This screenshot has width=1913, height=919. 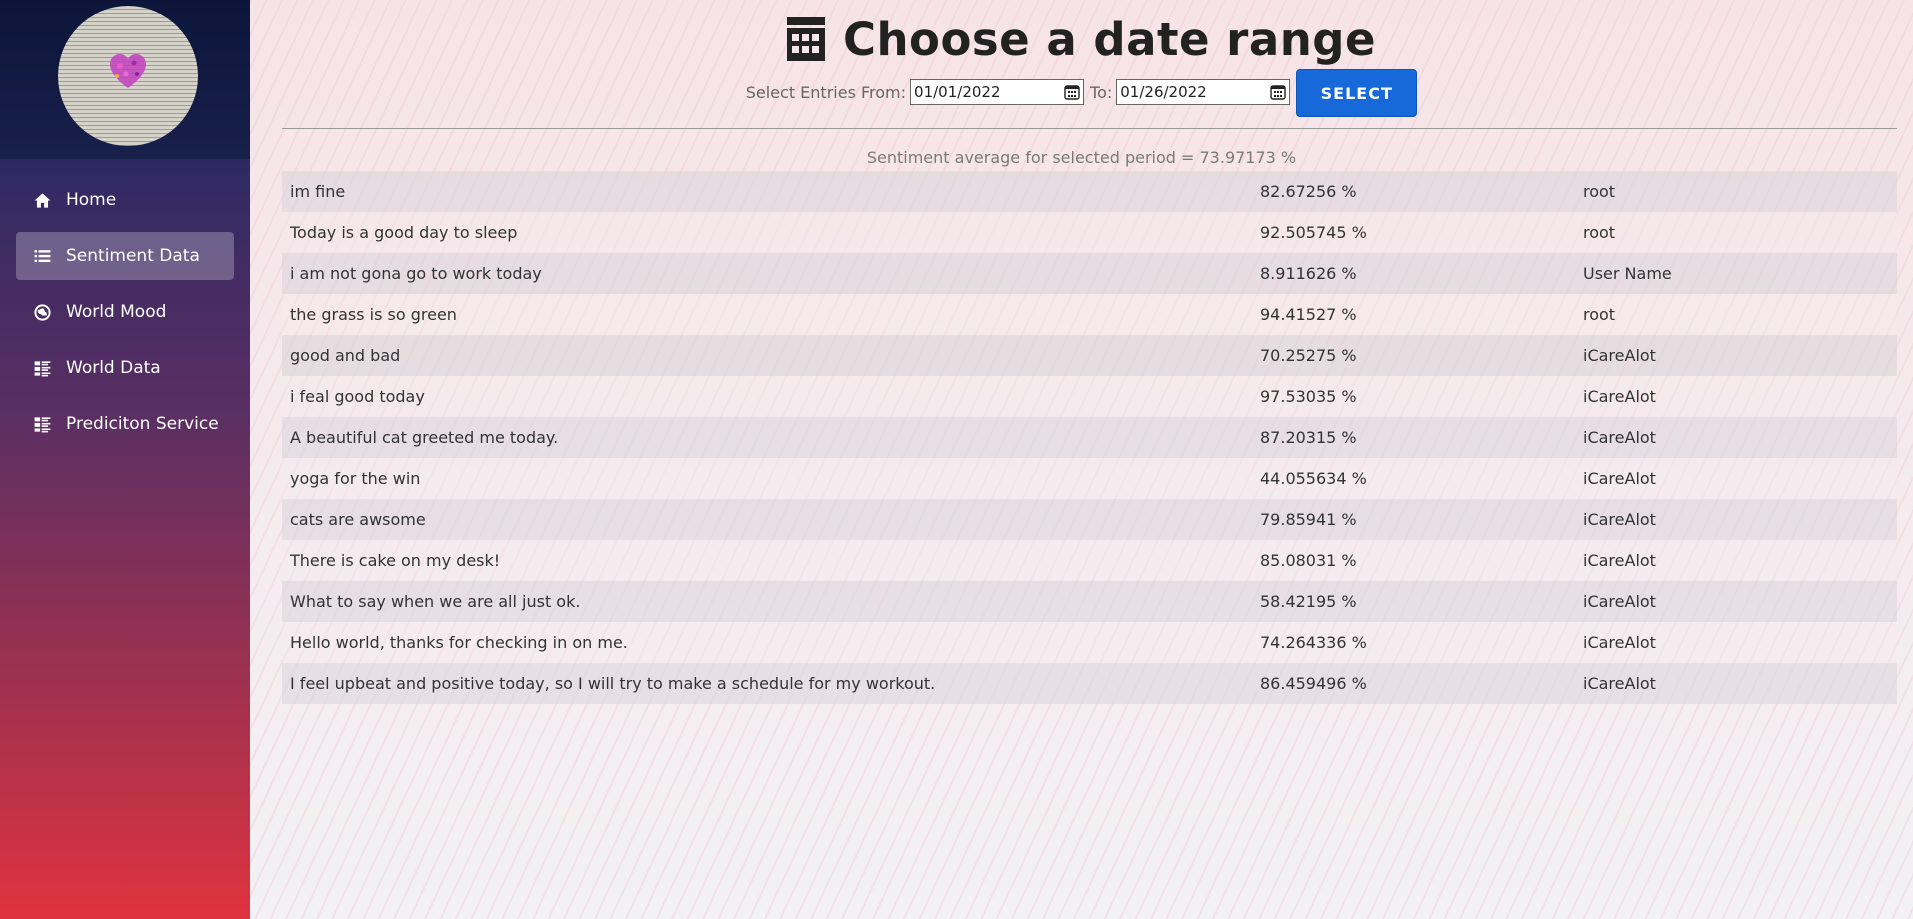 I want to click on sentiment-text-cell: i feal good today, so click(x=357, y=396).